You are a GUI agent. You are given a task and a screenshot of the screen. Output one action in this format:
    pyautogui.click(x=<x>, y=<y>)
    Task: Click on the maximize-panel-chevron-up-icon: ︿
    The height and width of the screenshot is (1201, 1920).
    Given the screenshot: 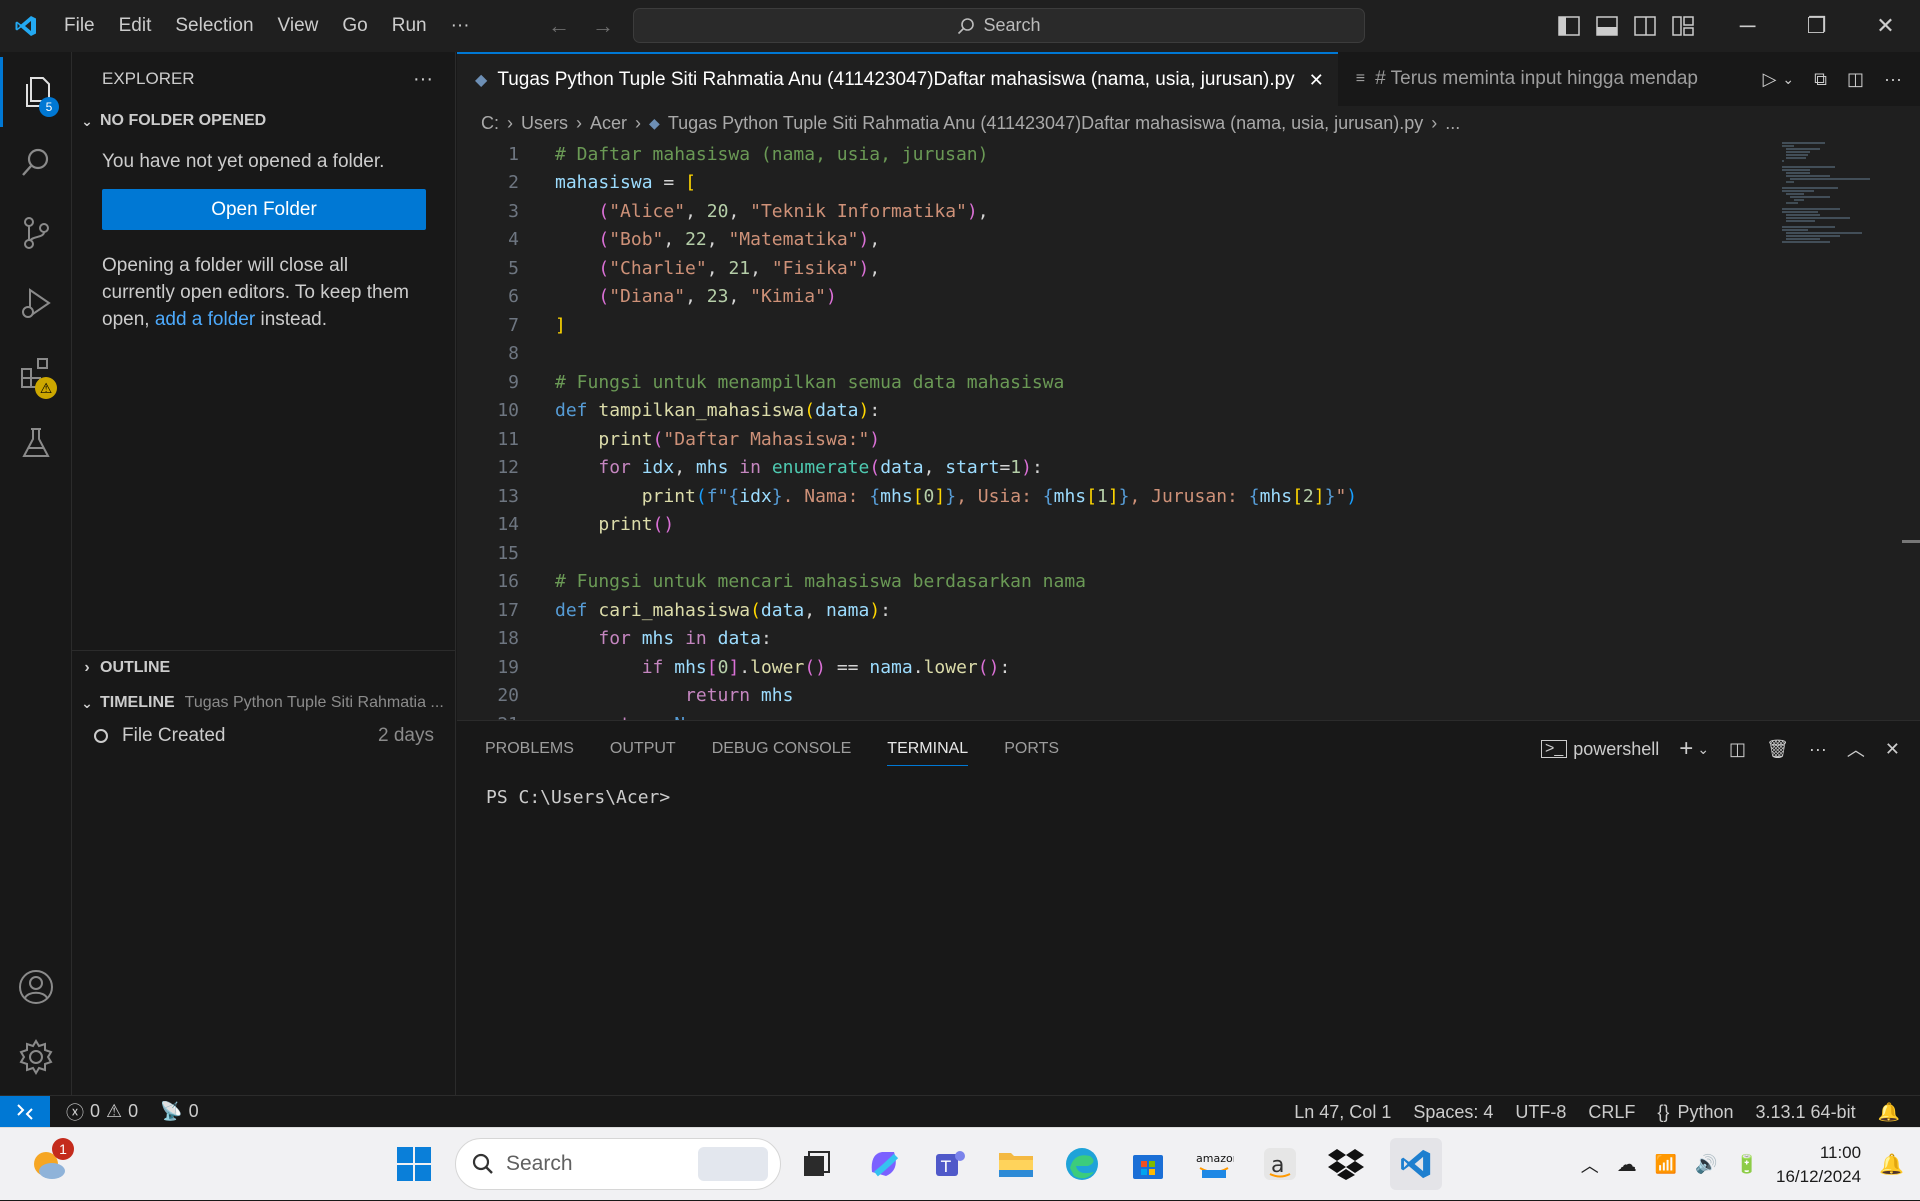 What is the action you would take?
    pyautogui.click(x=1856, y=749)
    